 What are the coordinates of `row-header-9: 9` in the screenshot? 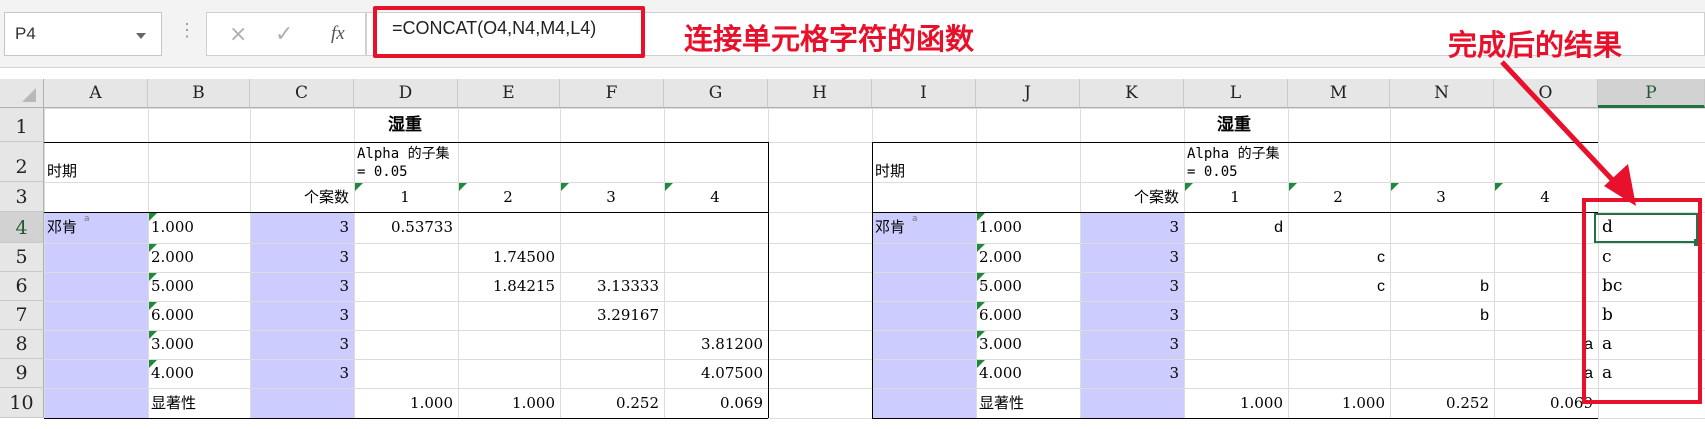 It's located at (22, 373).